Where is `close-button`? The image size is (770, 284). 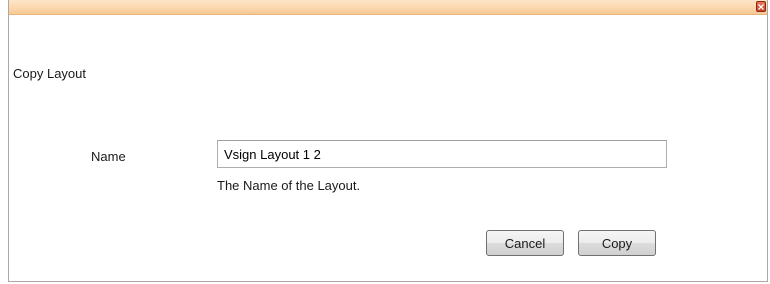 close-button is located at coordinates (761, 6).